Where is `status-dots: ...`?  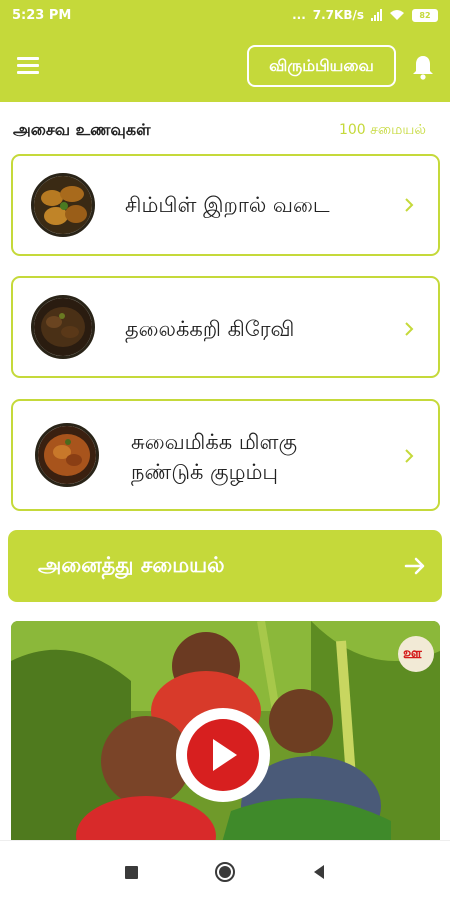 status-dots: ... is located at coordinates (299, 15).